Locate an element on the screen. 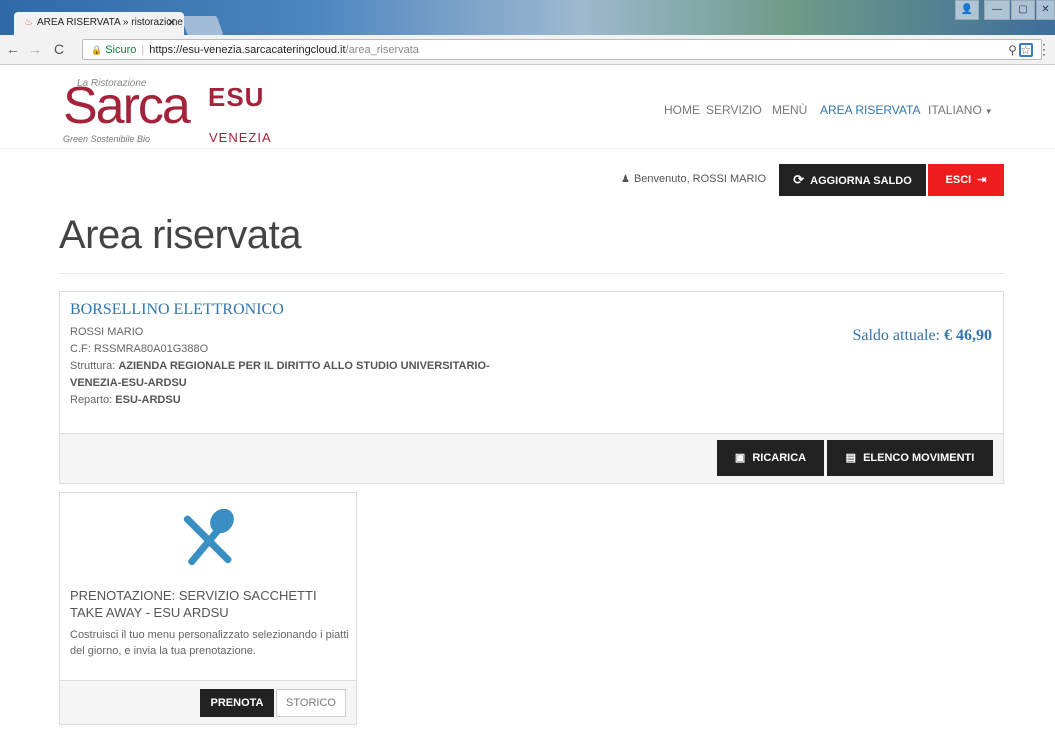 This screenshot has width=1055, height=751. movements-button: ▤ ELENCO MOVIMENTI is located at coordinates (910, 458).